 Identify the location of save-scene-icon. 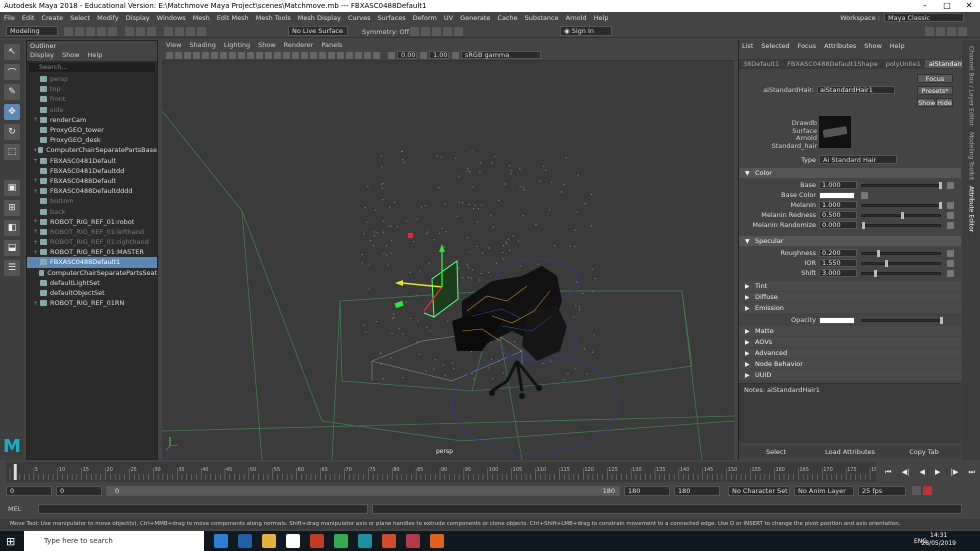
(90, 31).